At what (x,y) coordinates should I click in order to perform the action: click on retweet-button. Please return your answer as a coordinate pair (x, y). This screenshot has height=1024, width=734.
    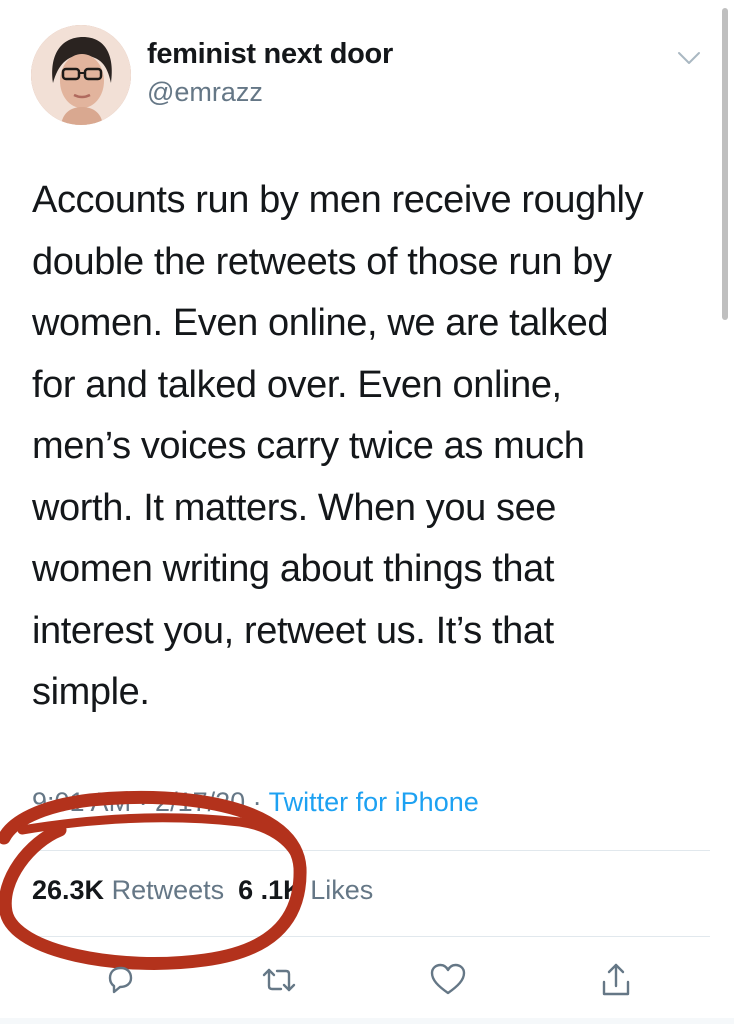
    Looking at the image, I should click on (279, 980).